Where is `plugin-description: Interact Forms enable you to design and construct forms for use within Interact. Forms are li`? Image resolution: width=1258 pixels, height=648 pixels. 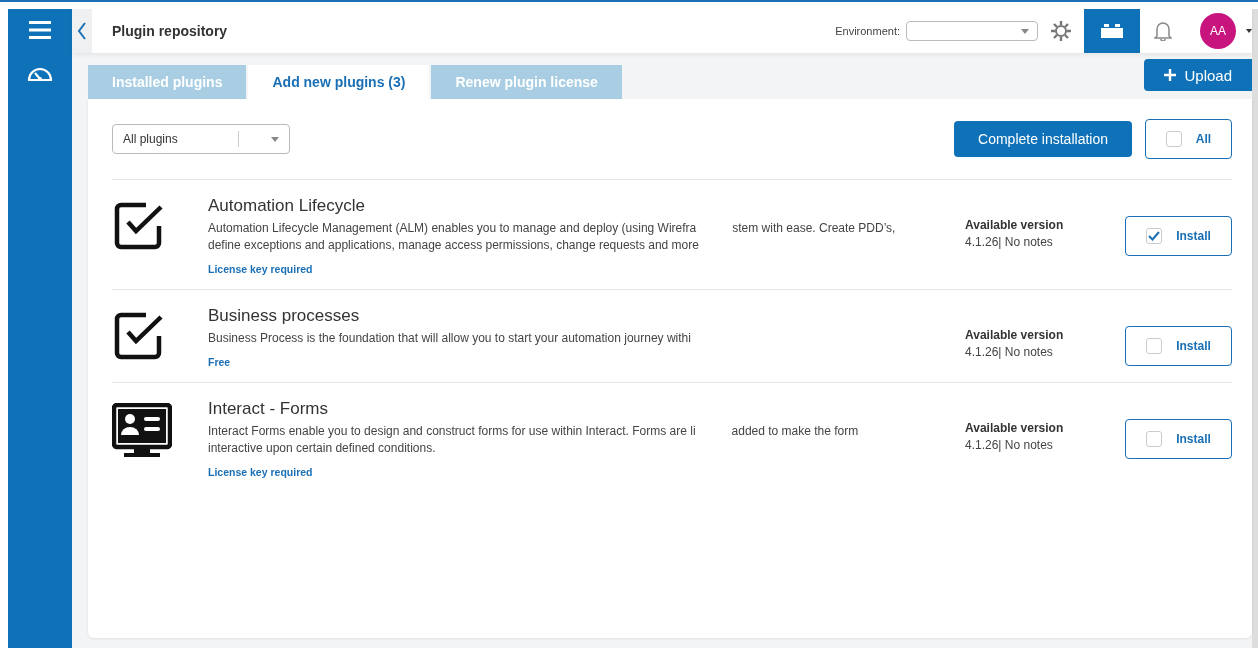 plugin-description: Interact Forms enable you to design and construct forms for use within Interact. Forms are li is located at coordinates (452, 431).